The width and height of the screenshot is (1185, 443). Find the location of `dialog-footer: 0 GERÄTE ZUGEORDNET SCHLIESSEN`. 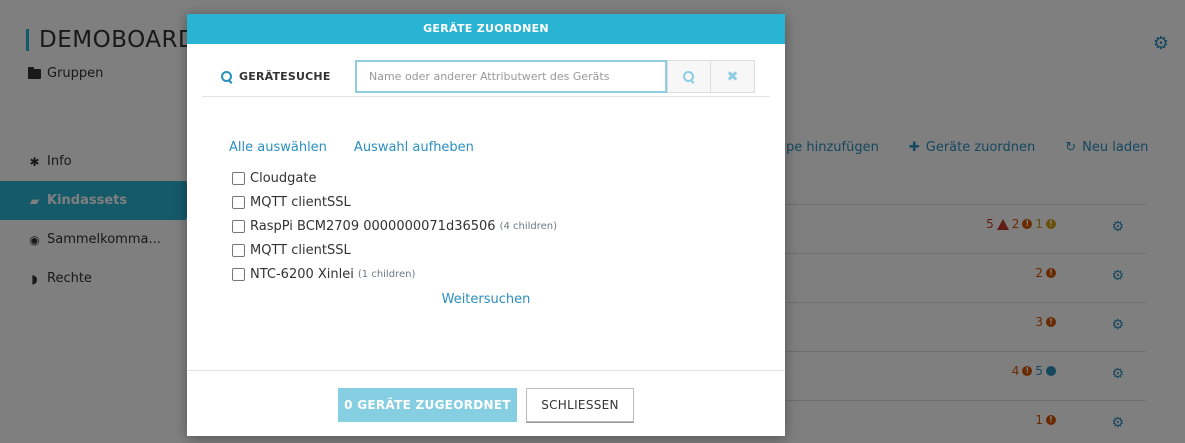

dialog-footer: 0 GERÄTE ZUGEORDNET SCHLIESSEN is located at coordinates (486, 403).